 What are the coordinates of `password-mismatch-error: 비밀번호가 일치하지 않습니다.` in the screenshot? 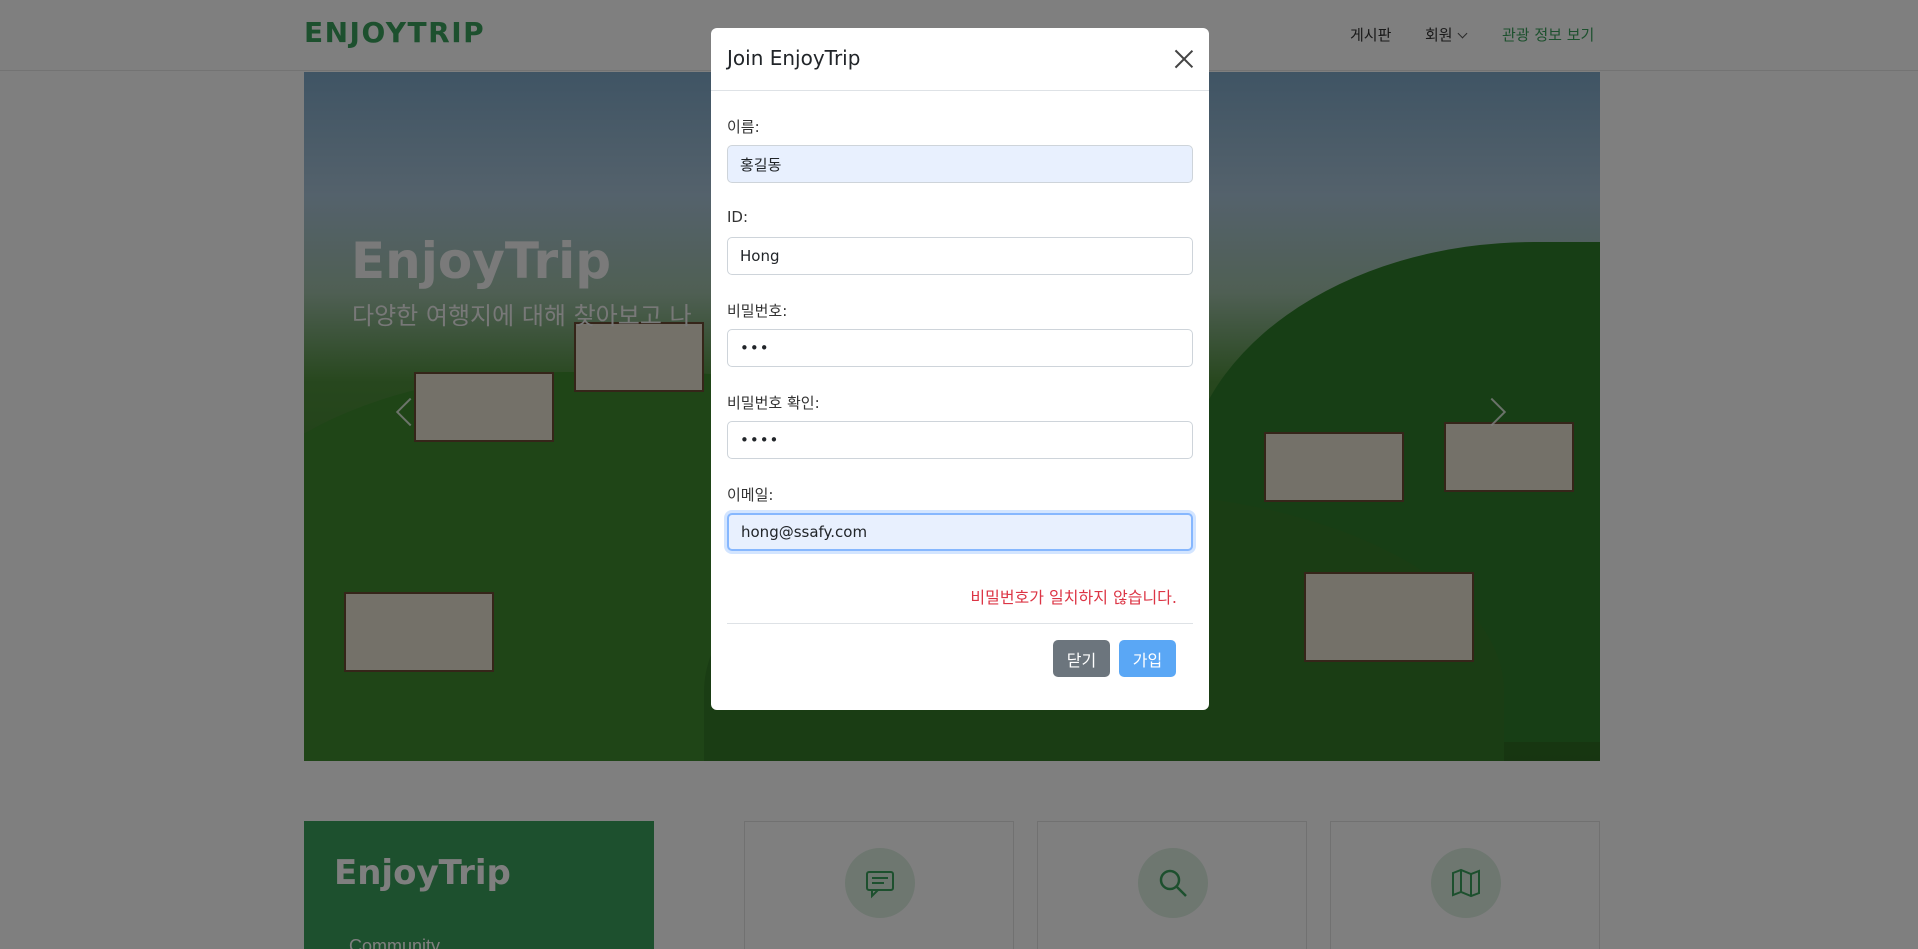 It's located at (1073, 597).